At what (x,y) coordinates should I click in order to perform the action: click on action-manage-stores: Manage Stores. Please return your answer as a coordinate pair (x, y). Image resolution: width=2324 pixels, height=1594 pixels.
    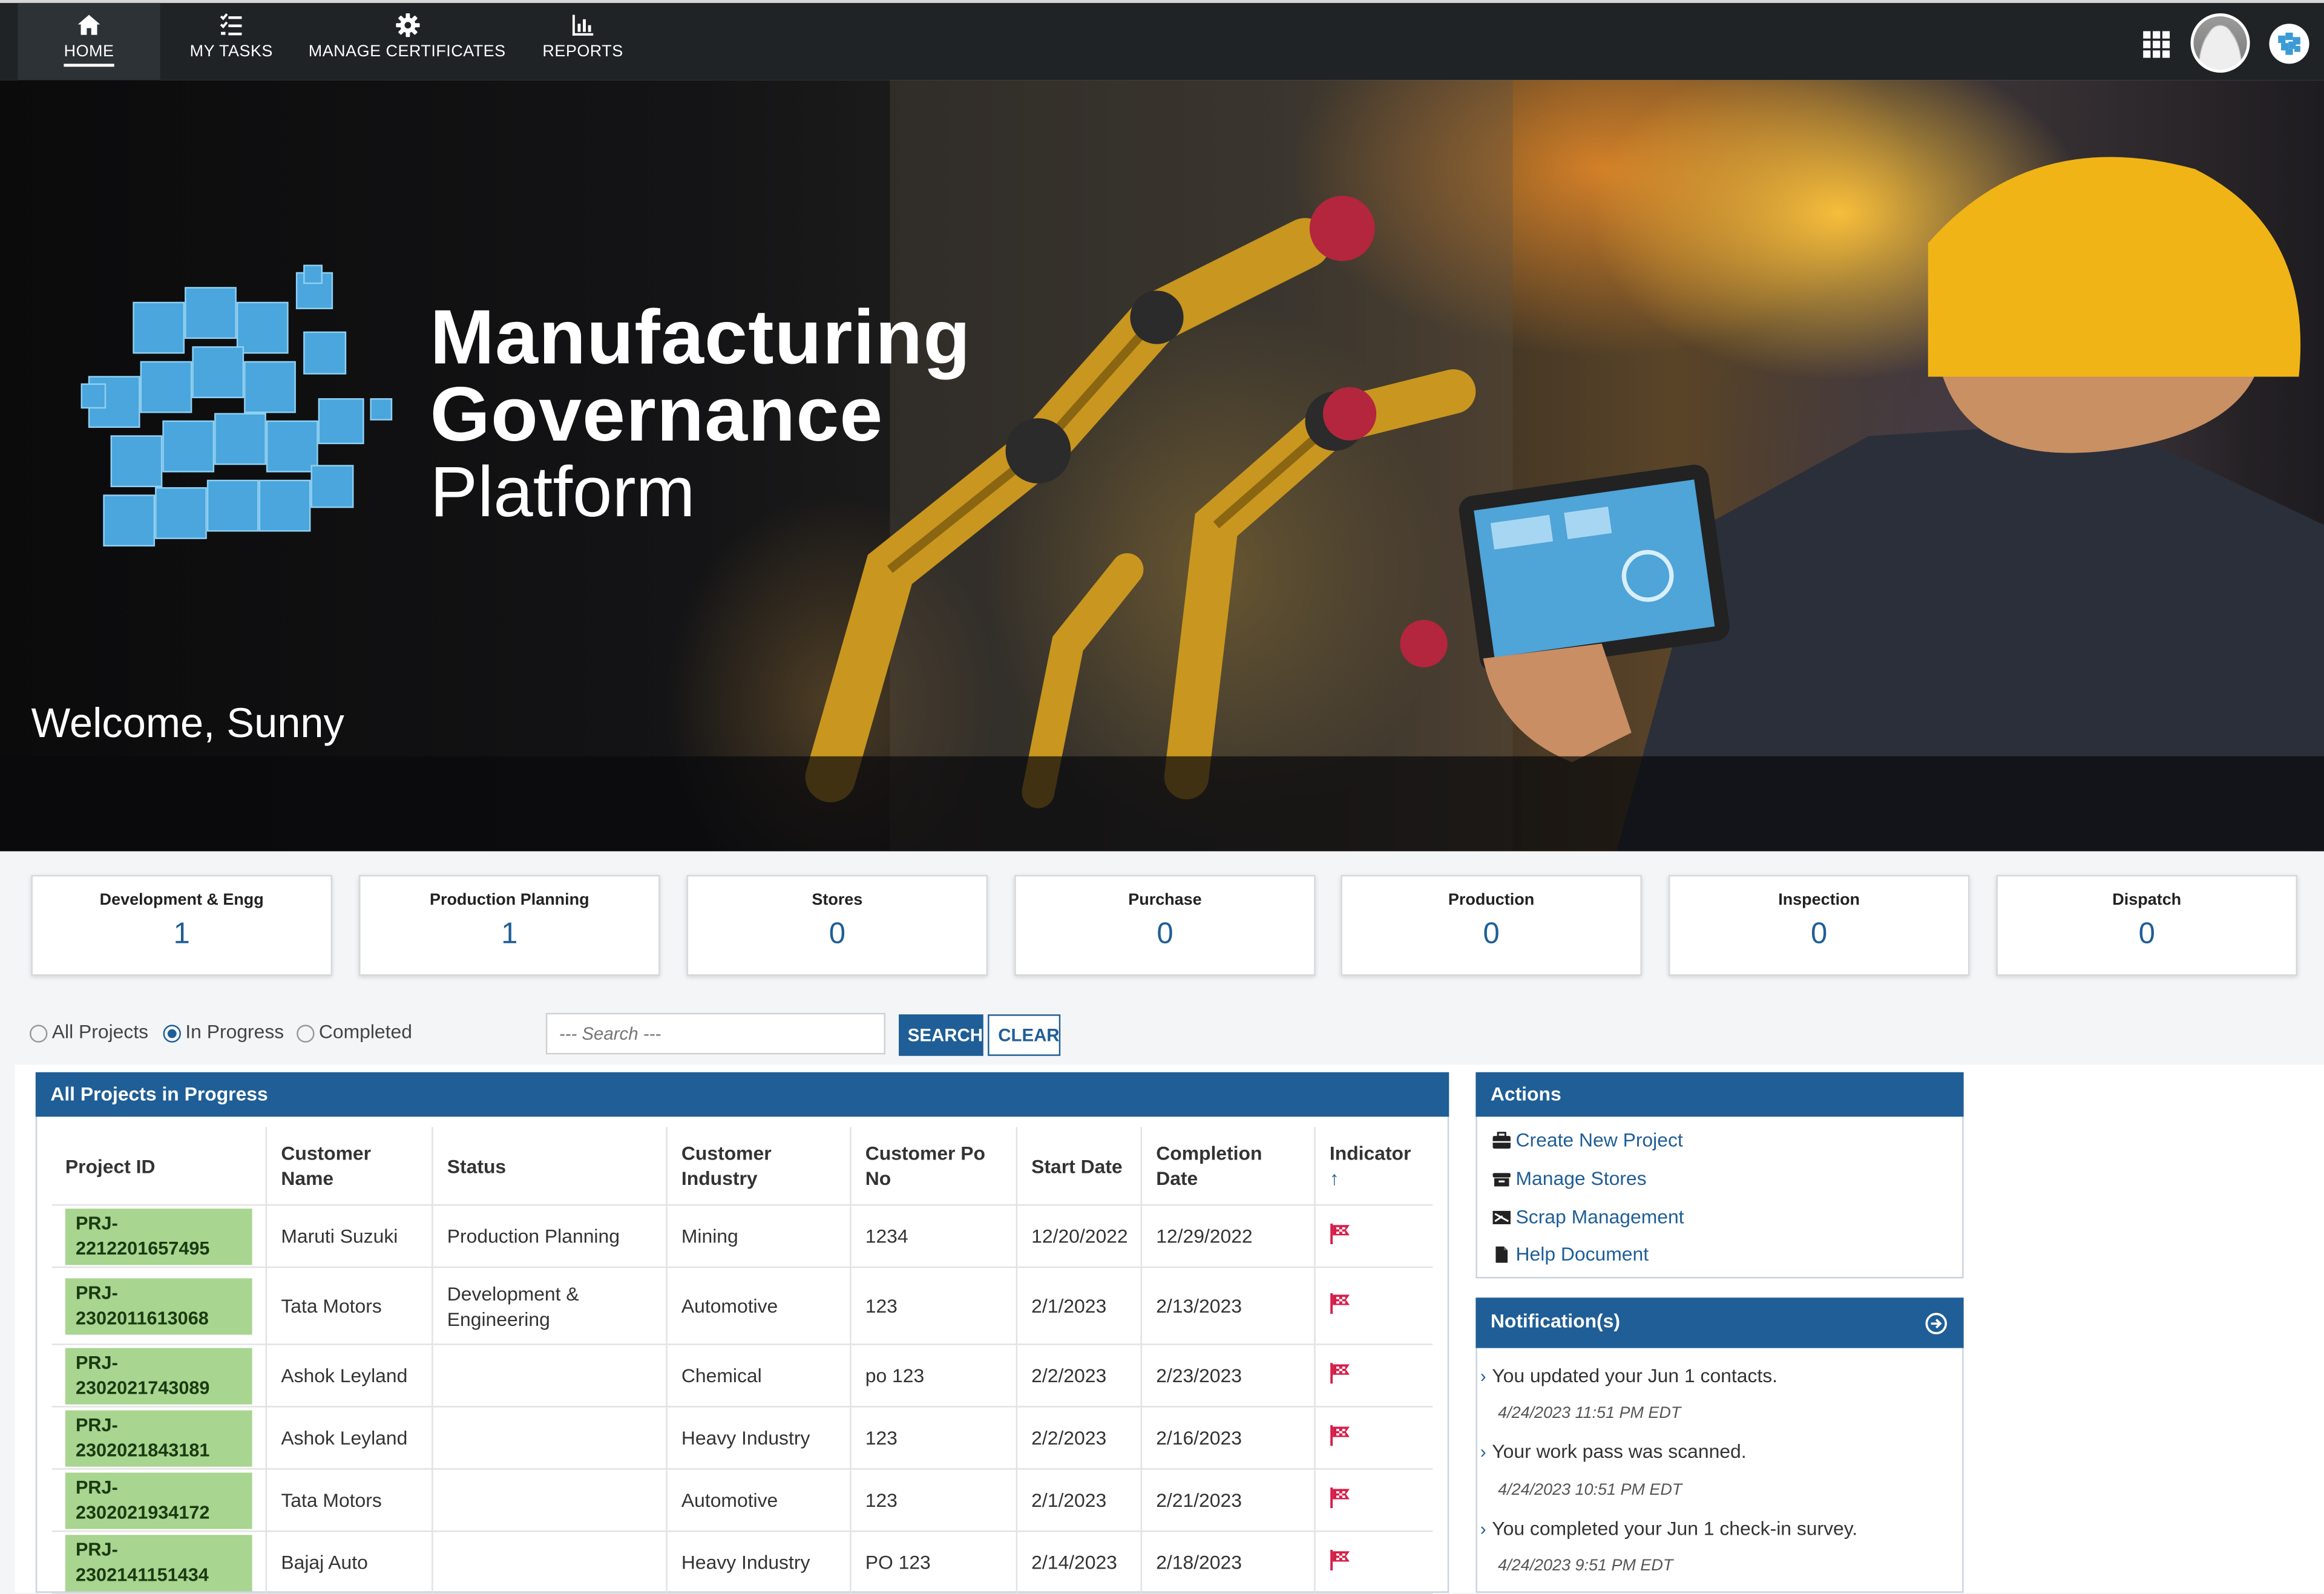
    Looking at the image, I should click on (1569, 1178).